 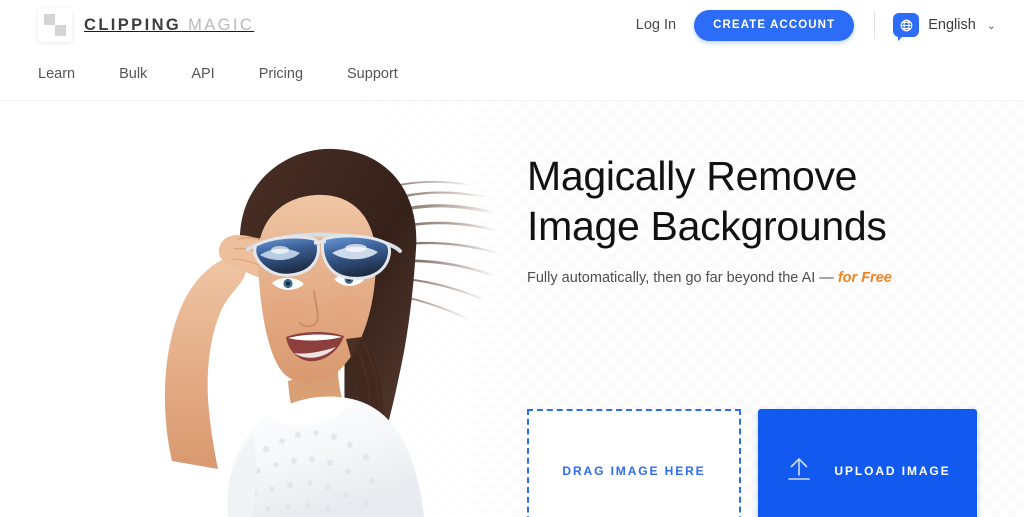 I want to click on header-actions: Log In CREATE ACCOUNT English ⌄, so click(x=816, y=25).